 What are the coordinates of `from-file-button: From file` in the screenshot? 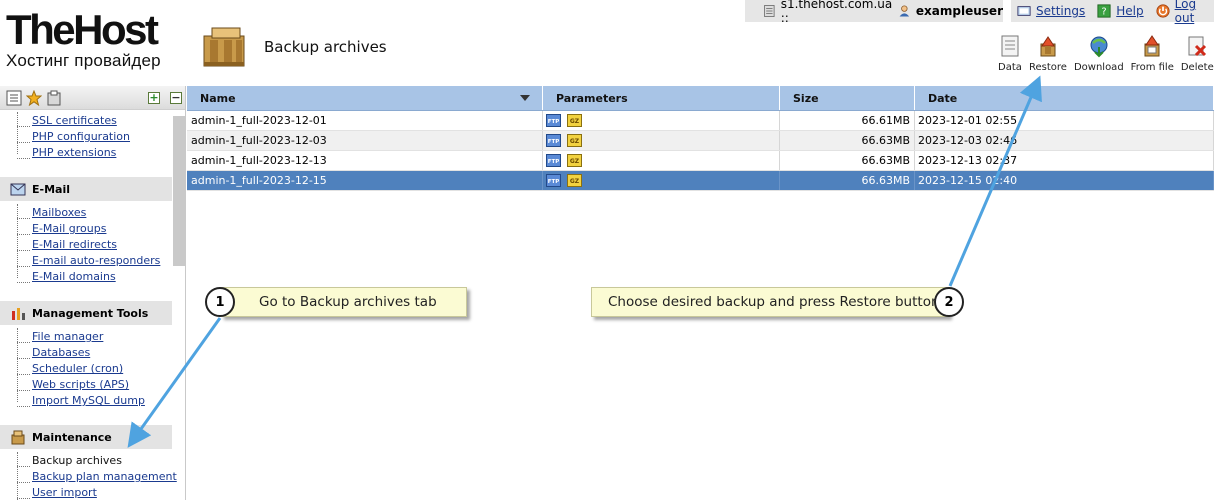 It's located at (1152, 53).